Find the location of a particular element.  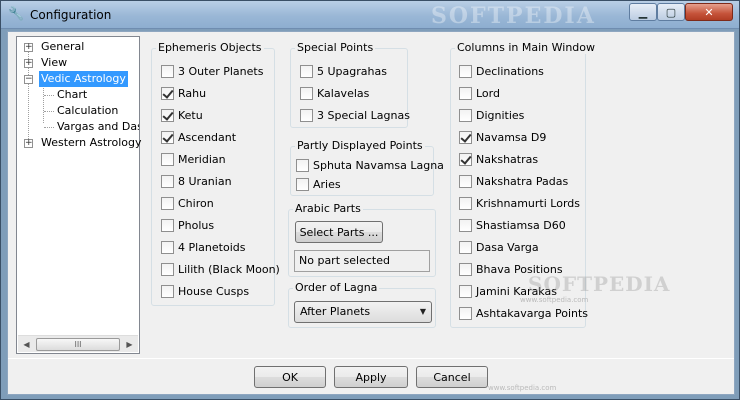

apply-button-label: Apply is located at coordinates (371, 377).